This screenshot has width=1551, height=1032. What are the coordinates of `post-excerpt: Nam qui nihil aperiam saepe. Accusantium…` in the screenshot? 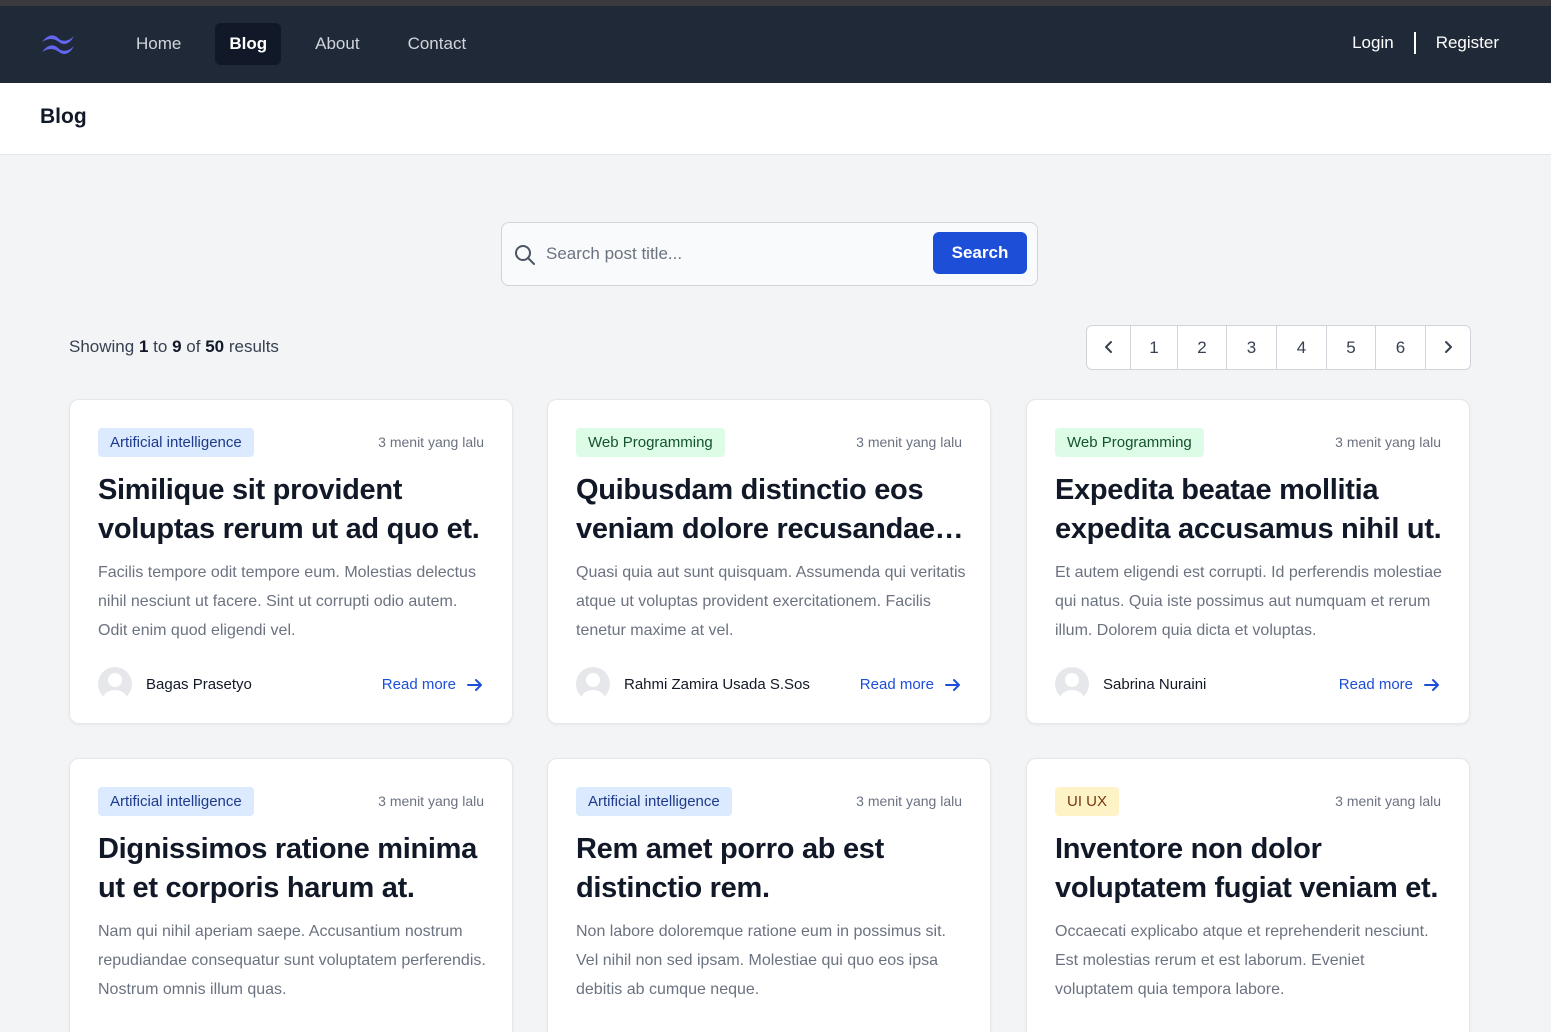 It's located at (292, 960).